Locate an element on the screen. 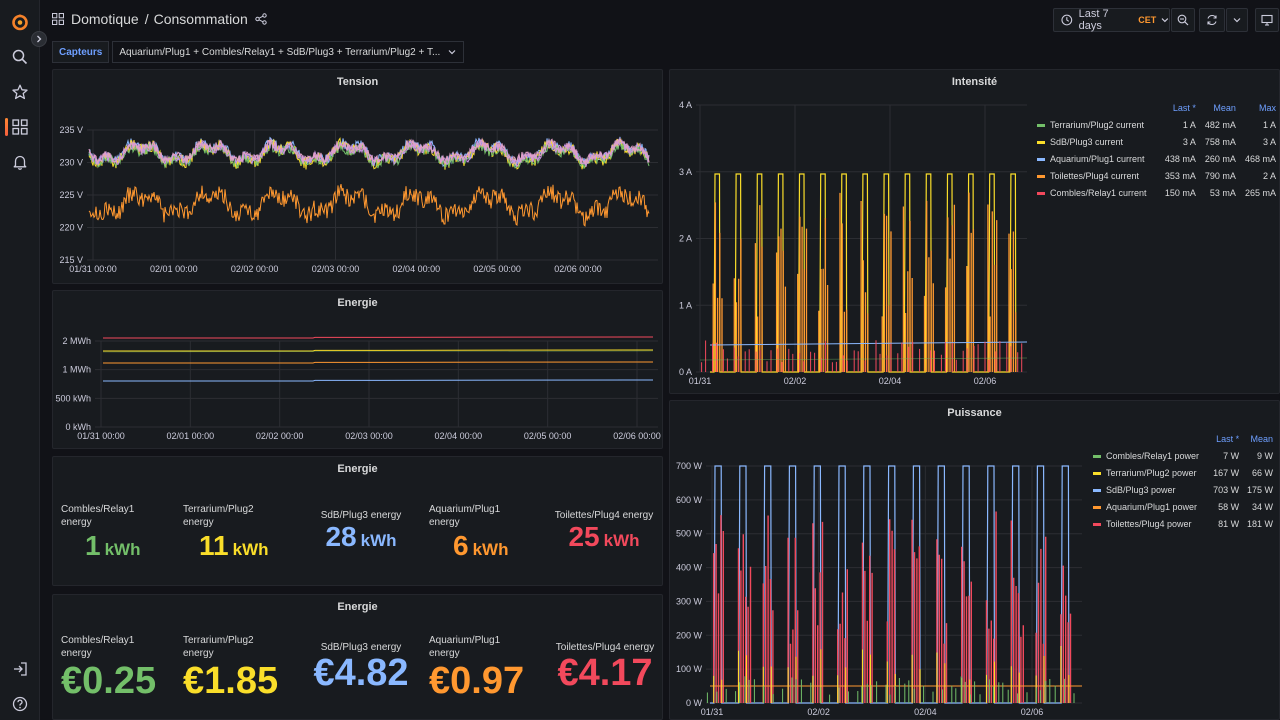 The width and height of the screenshot is (1280, 720). stat-combles-kwh: Combles/Relay1 energy 1 kWh is located at coordinates (111, 532).